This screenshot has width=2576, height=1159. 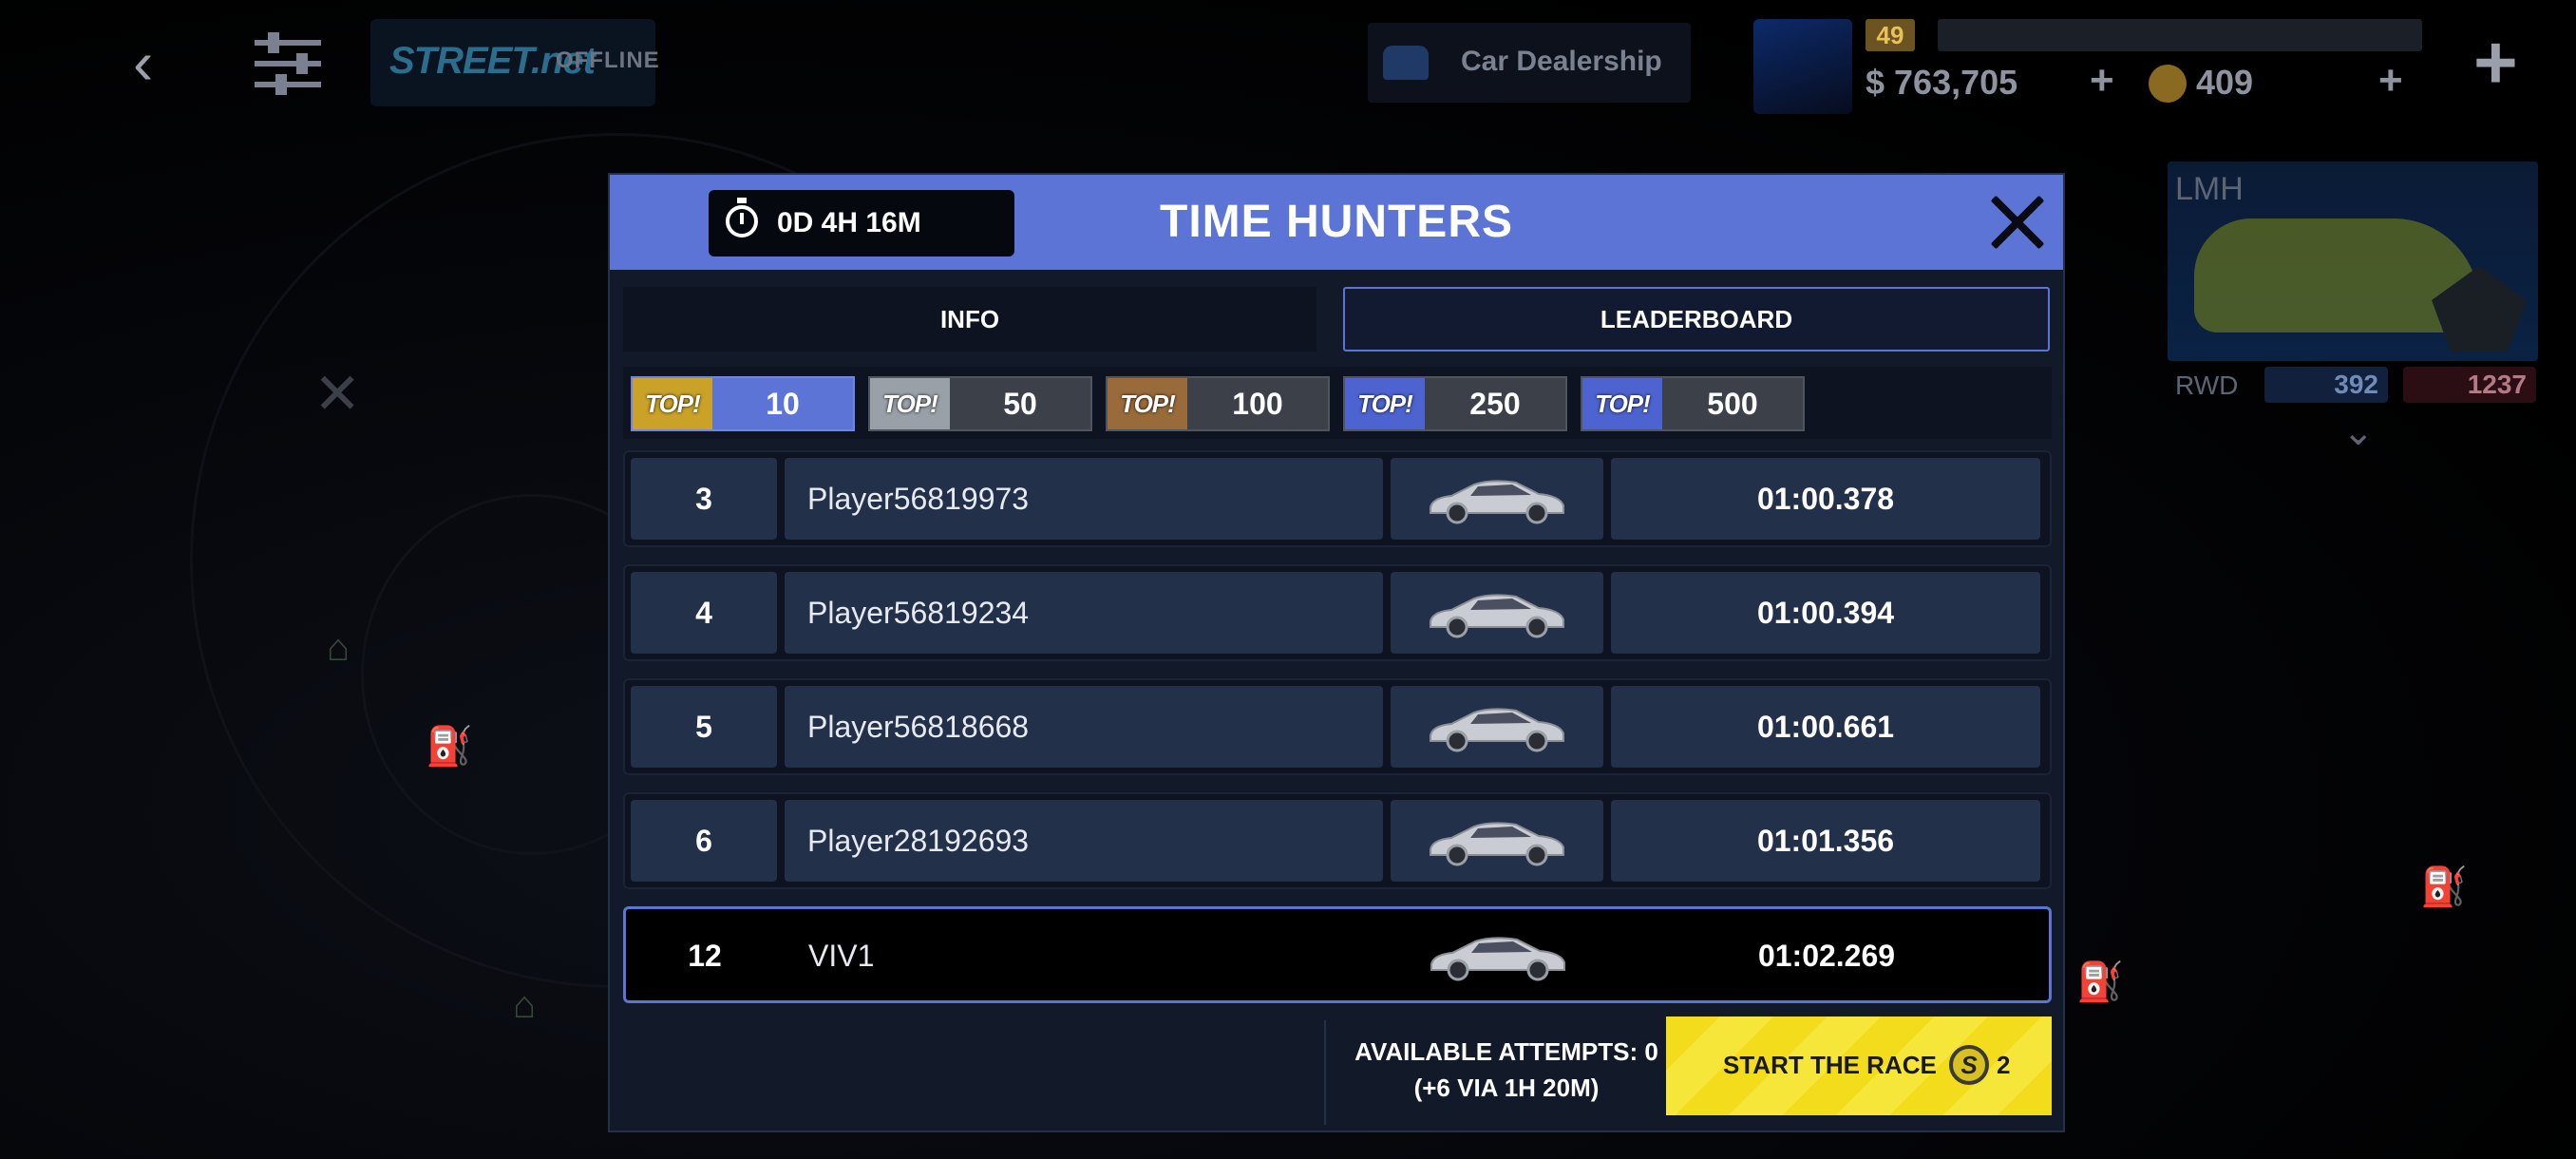 I want to click on lap-time-cell: 01:02.269, so click(x=1826, y=956).